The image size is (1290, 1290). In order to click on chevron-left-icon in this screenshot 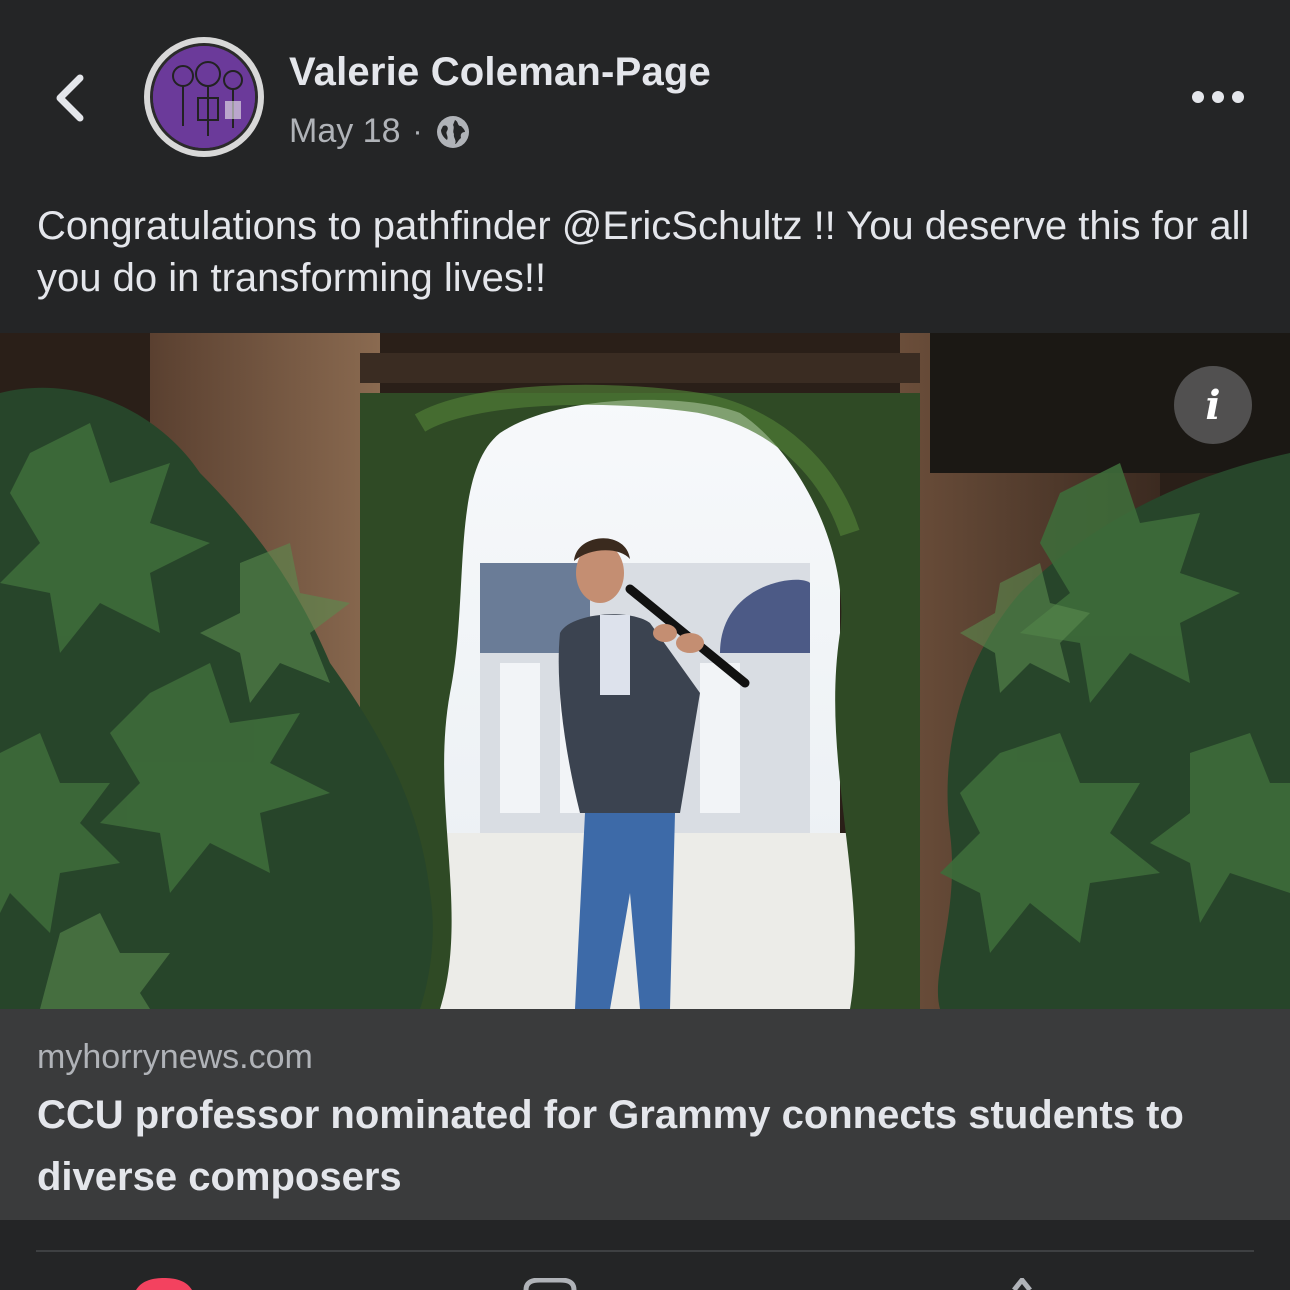, I will do `click(70, 98)`.